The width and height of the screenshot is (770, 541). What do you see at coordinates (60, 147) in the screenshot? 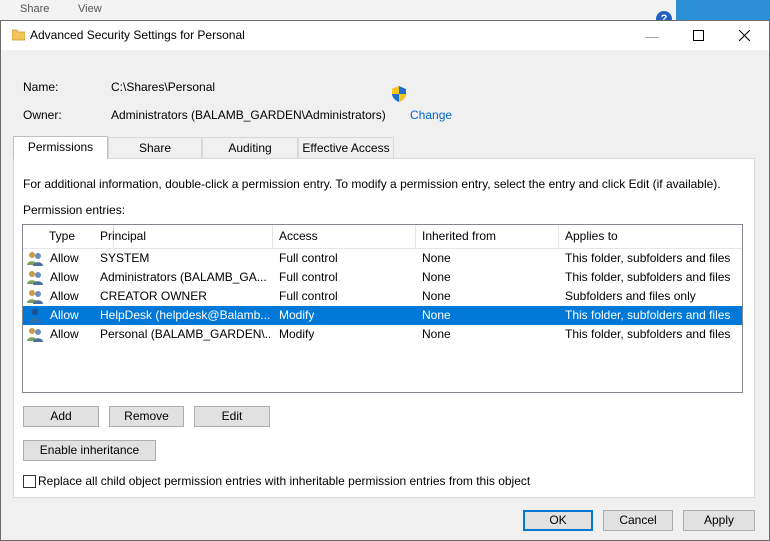
I see `tab-permissions: Permissions` at bounding box center [60, 147].